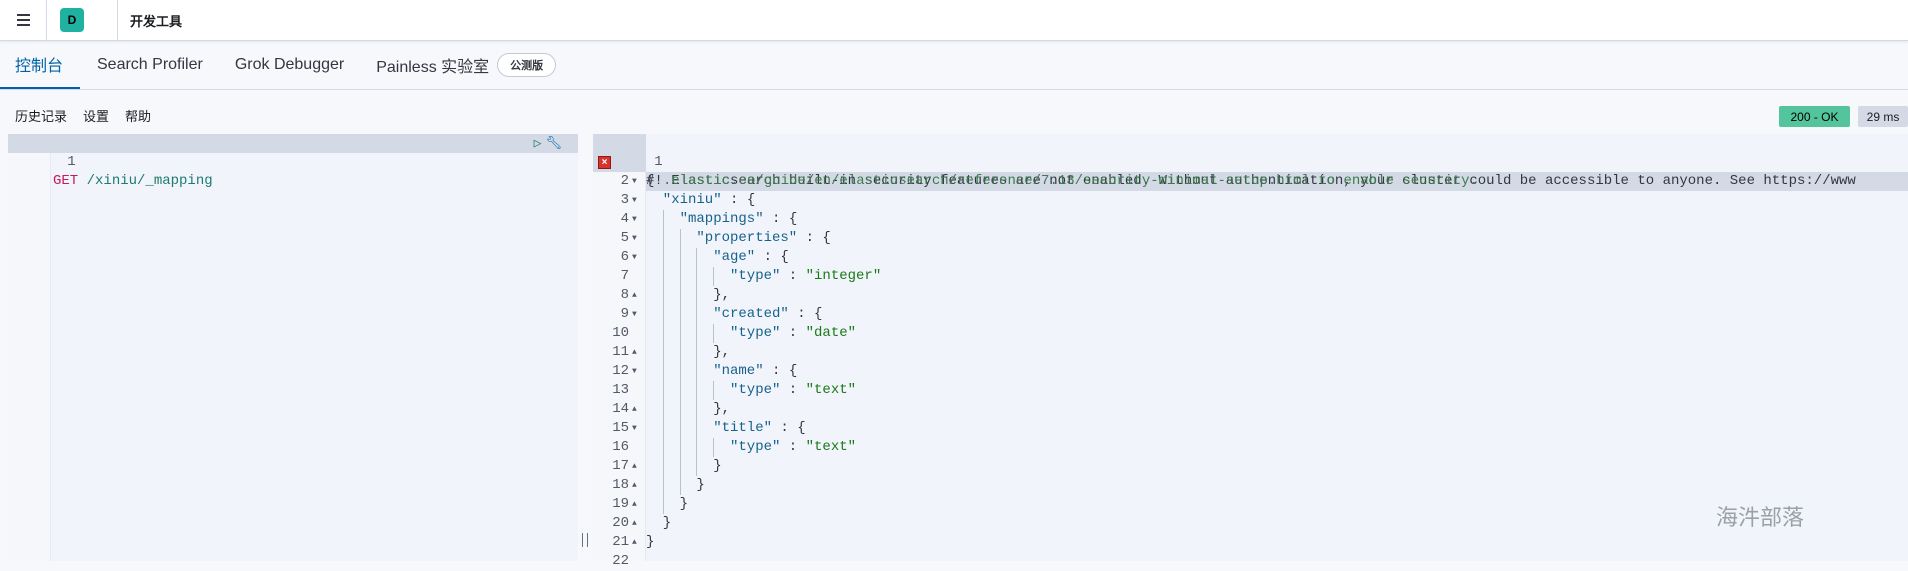 The width and height of the screenshot is (1908, 571). What do you see at coordinates (1250, 466) in the screenshot?
I see `response-line: 17 ▲}` at bounding box center [1250, 466].